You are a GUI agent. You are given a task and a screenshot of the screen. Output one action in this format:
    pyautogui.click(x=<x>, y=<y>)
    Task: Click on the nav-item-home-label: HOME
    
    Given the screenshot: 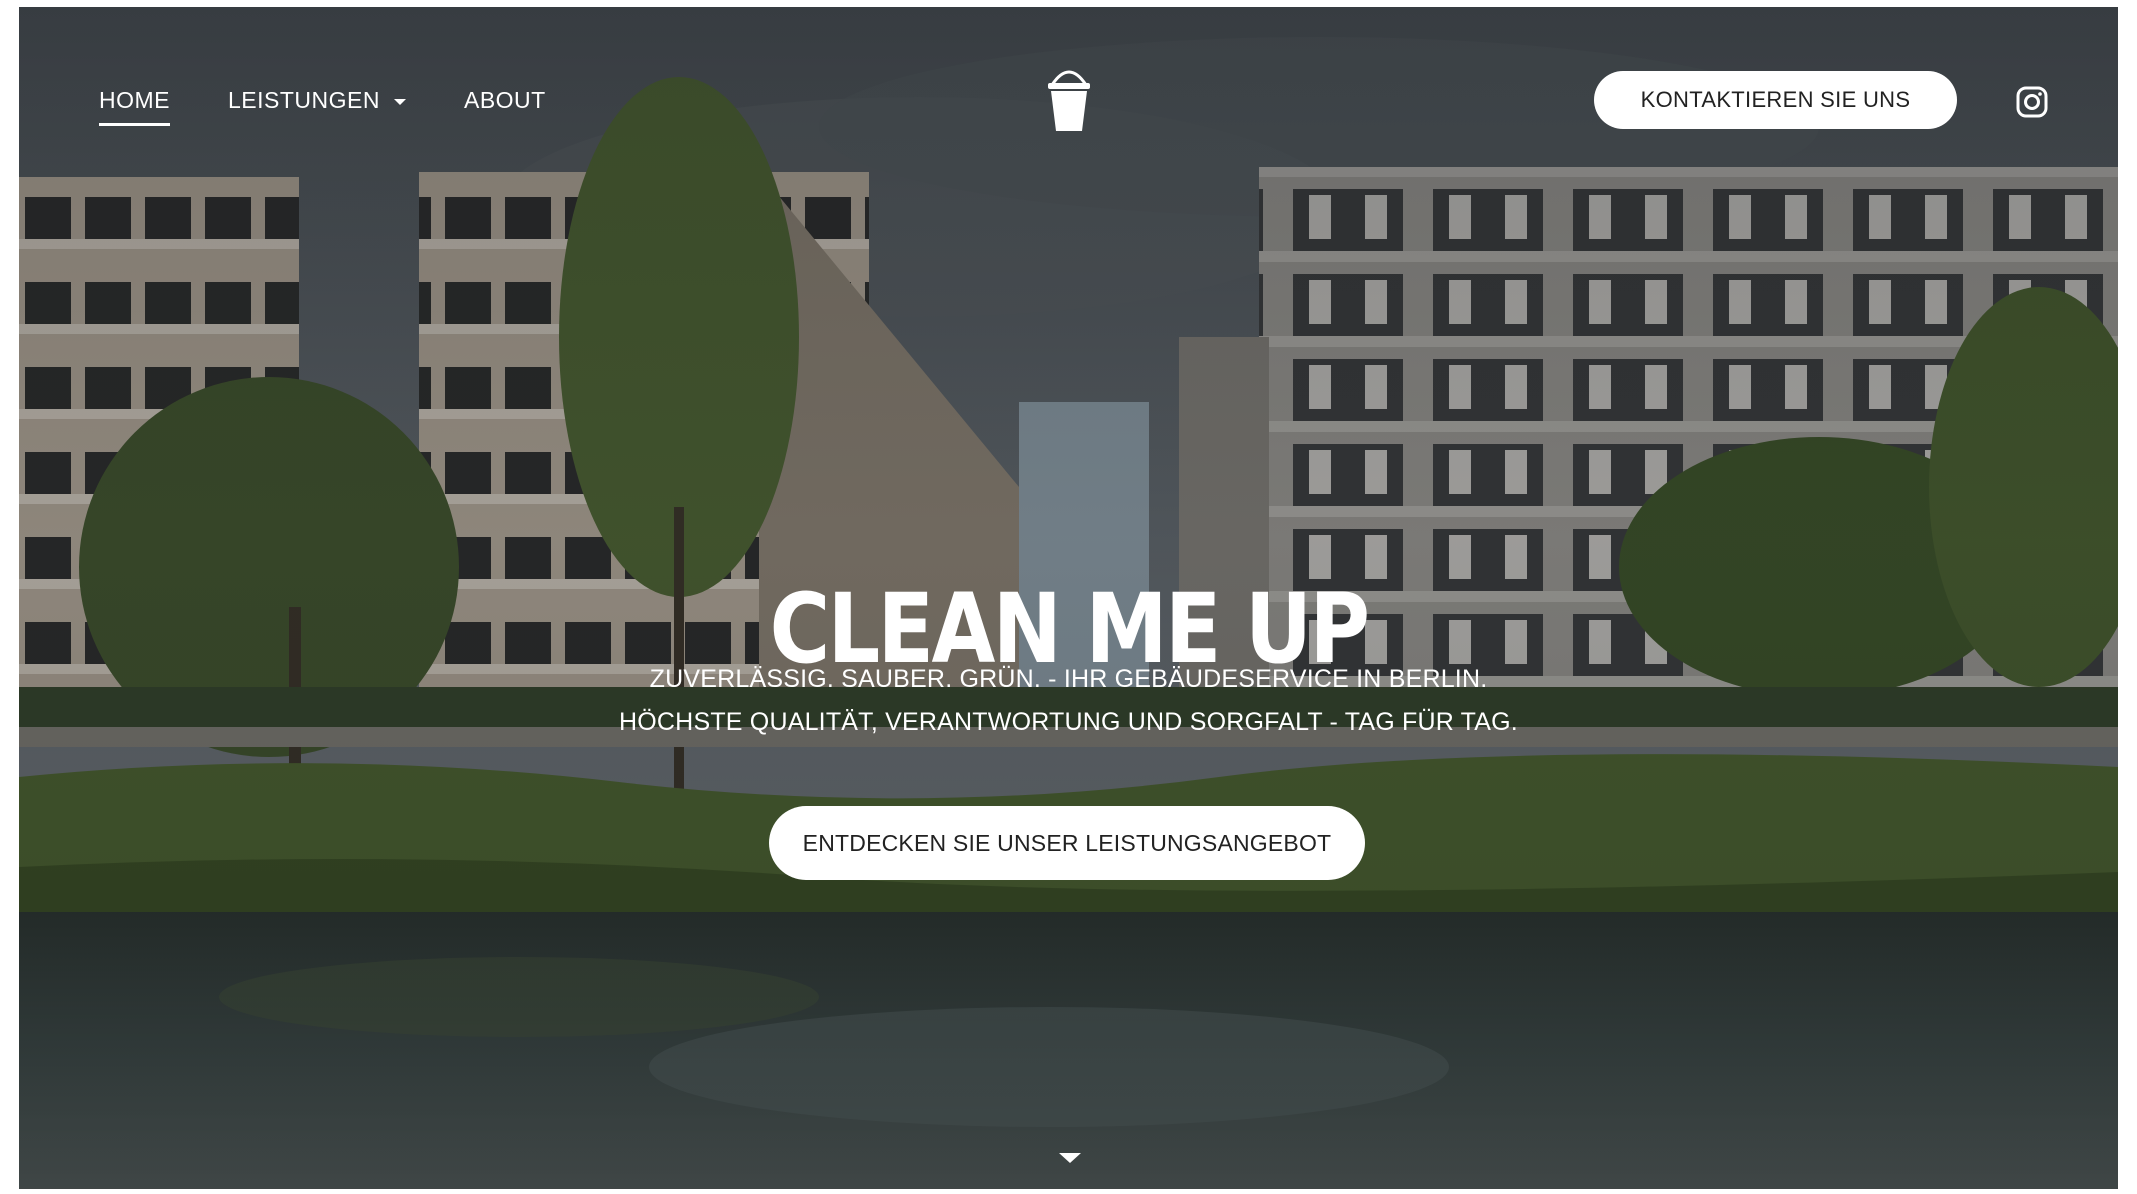 What is the action you would take?
    pyautogui.click(x=134, y=100)
    